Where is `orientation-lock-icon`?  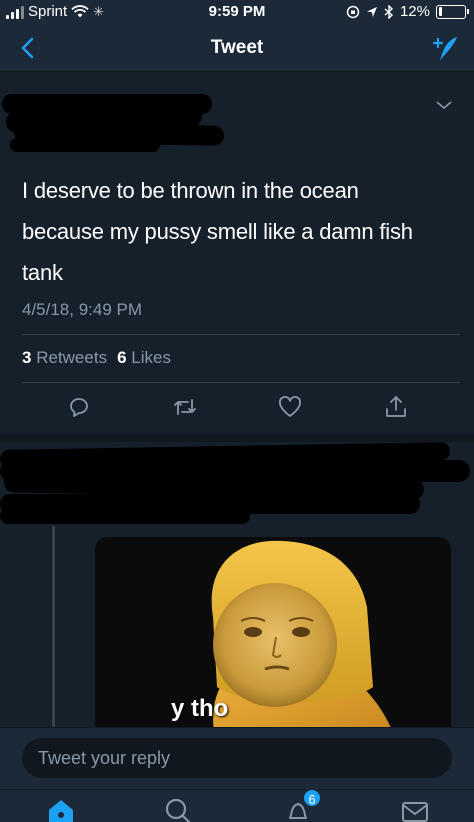 orientation-lock-icon is located at coordinates (353, 11).